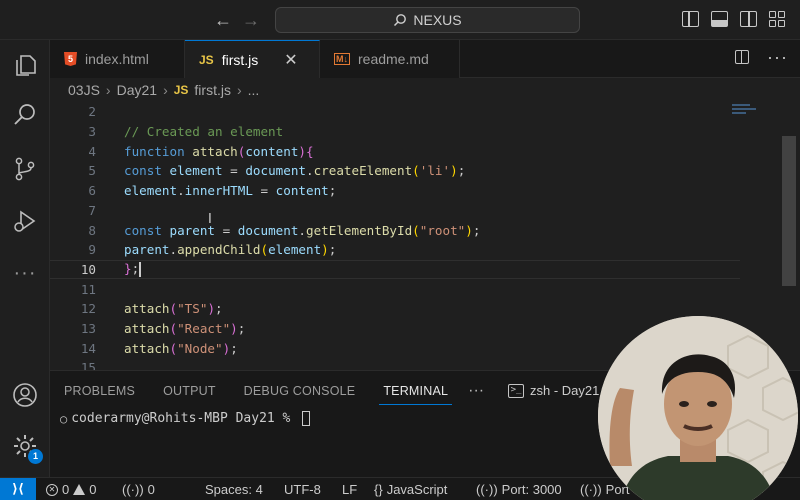 The image size is (800, 500). Describe the element at coordinates (777, 57) in the screenshot. I see `more-actions-icon: ···` at that location.